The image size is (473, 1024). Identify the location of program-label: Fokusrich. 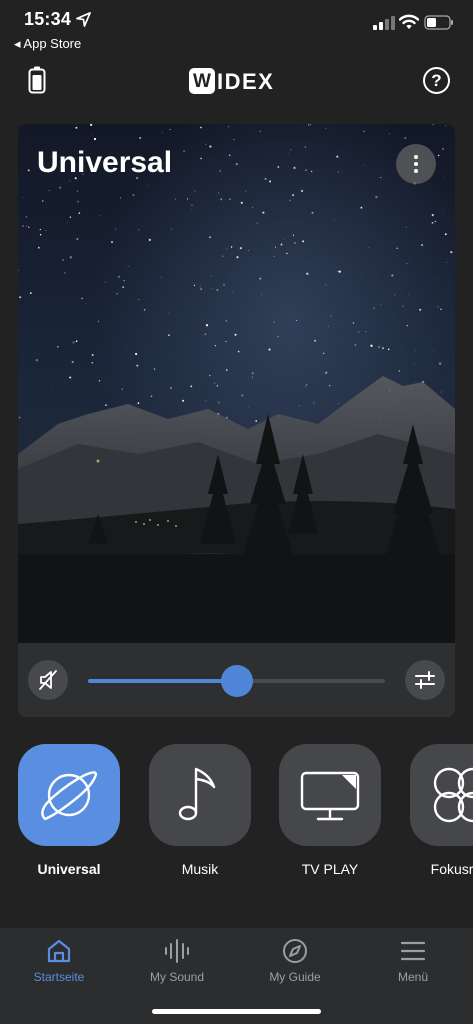
(451, 869).